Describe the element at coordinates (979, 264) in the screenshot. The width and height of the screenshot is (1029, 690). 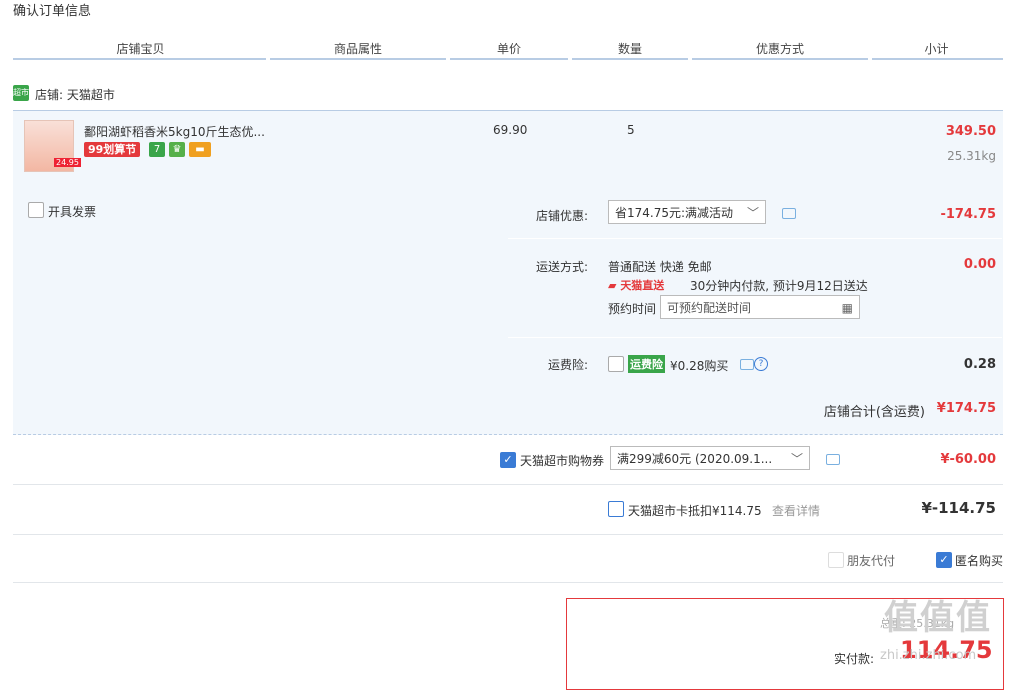
I see `shipping-value: 0.00` at that location.